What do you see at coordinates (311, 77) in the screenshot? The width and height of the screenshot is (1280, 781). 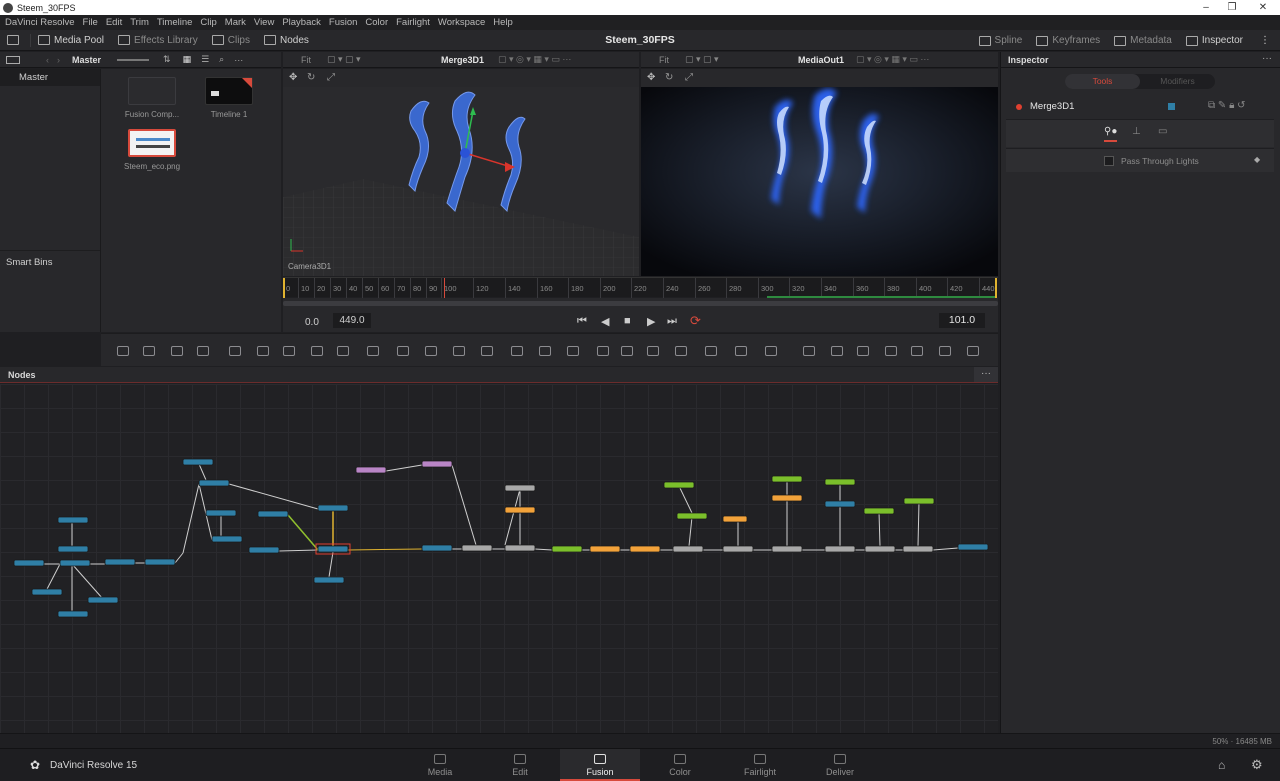 I see `rotate-icon: ↻` at bounding box center [311, 77].